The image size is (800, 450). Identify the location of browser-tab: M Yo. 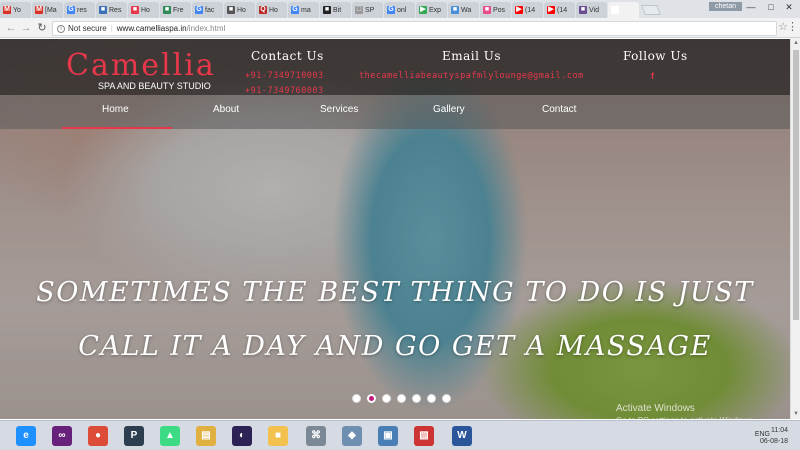
(15, 10).